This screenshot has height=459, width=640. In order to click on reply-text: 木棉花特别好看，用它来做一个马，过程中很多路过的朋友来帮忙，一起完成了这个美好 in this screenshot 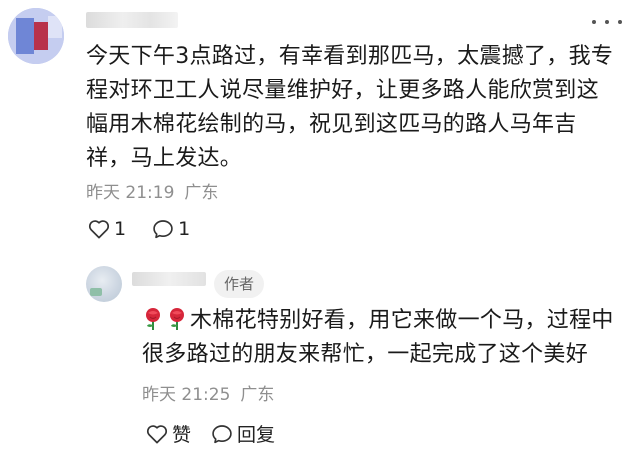, I will do `click(382, 338)`.